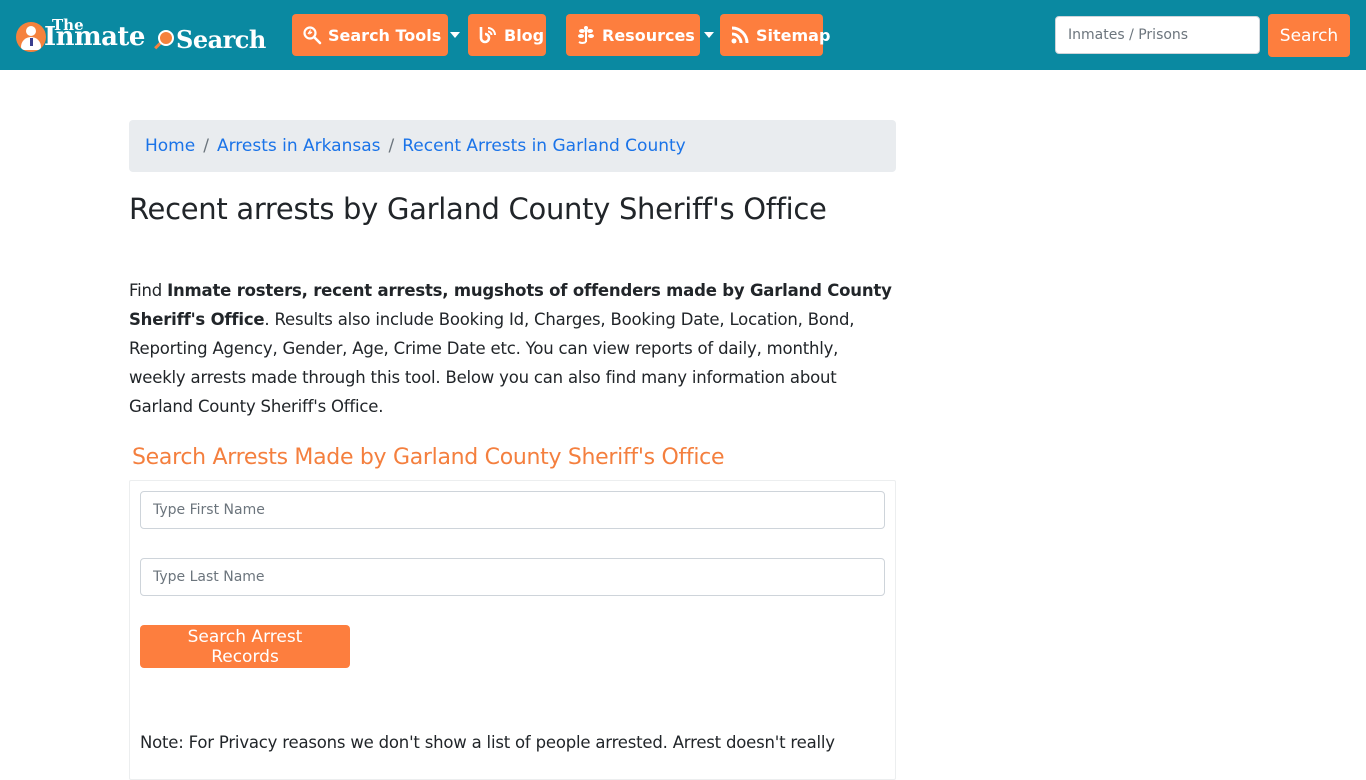 This screenshot has height=780, width=1366. Describe the element at coordinates (166, 38) in the screenshot. I see `magnifier-icon` at that location.